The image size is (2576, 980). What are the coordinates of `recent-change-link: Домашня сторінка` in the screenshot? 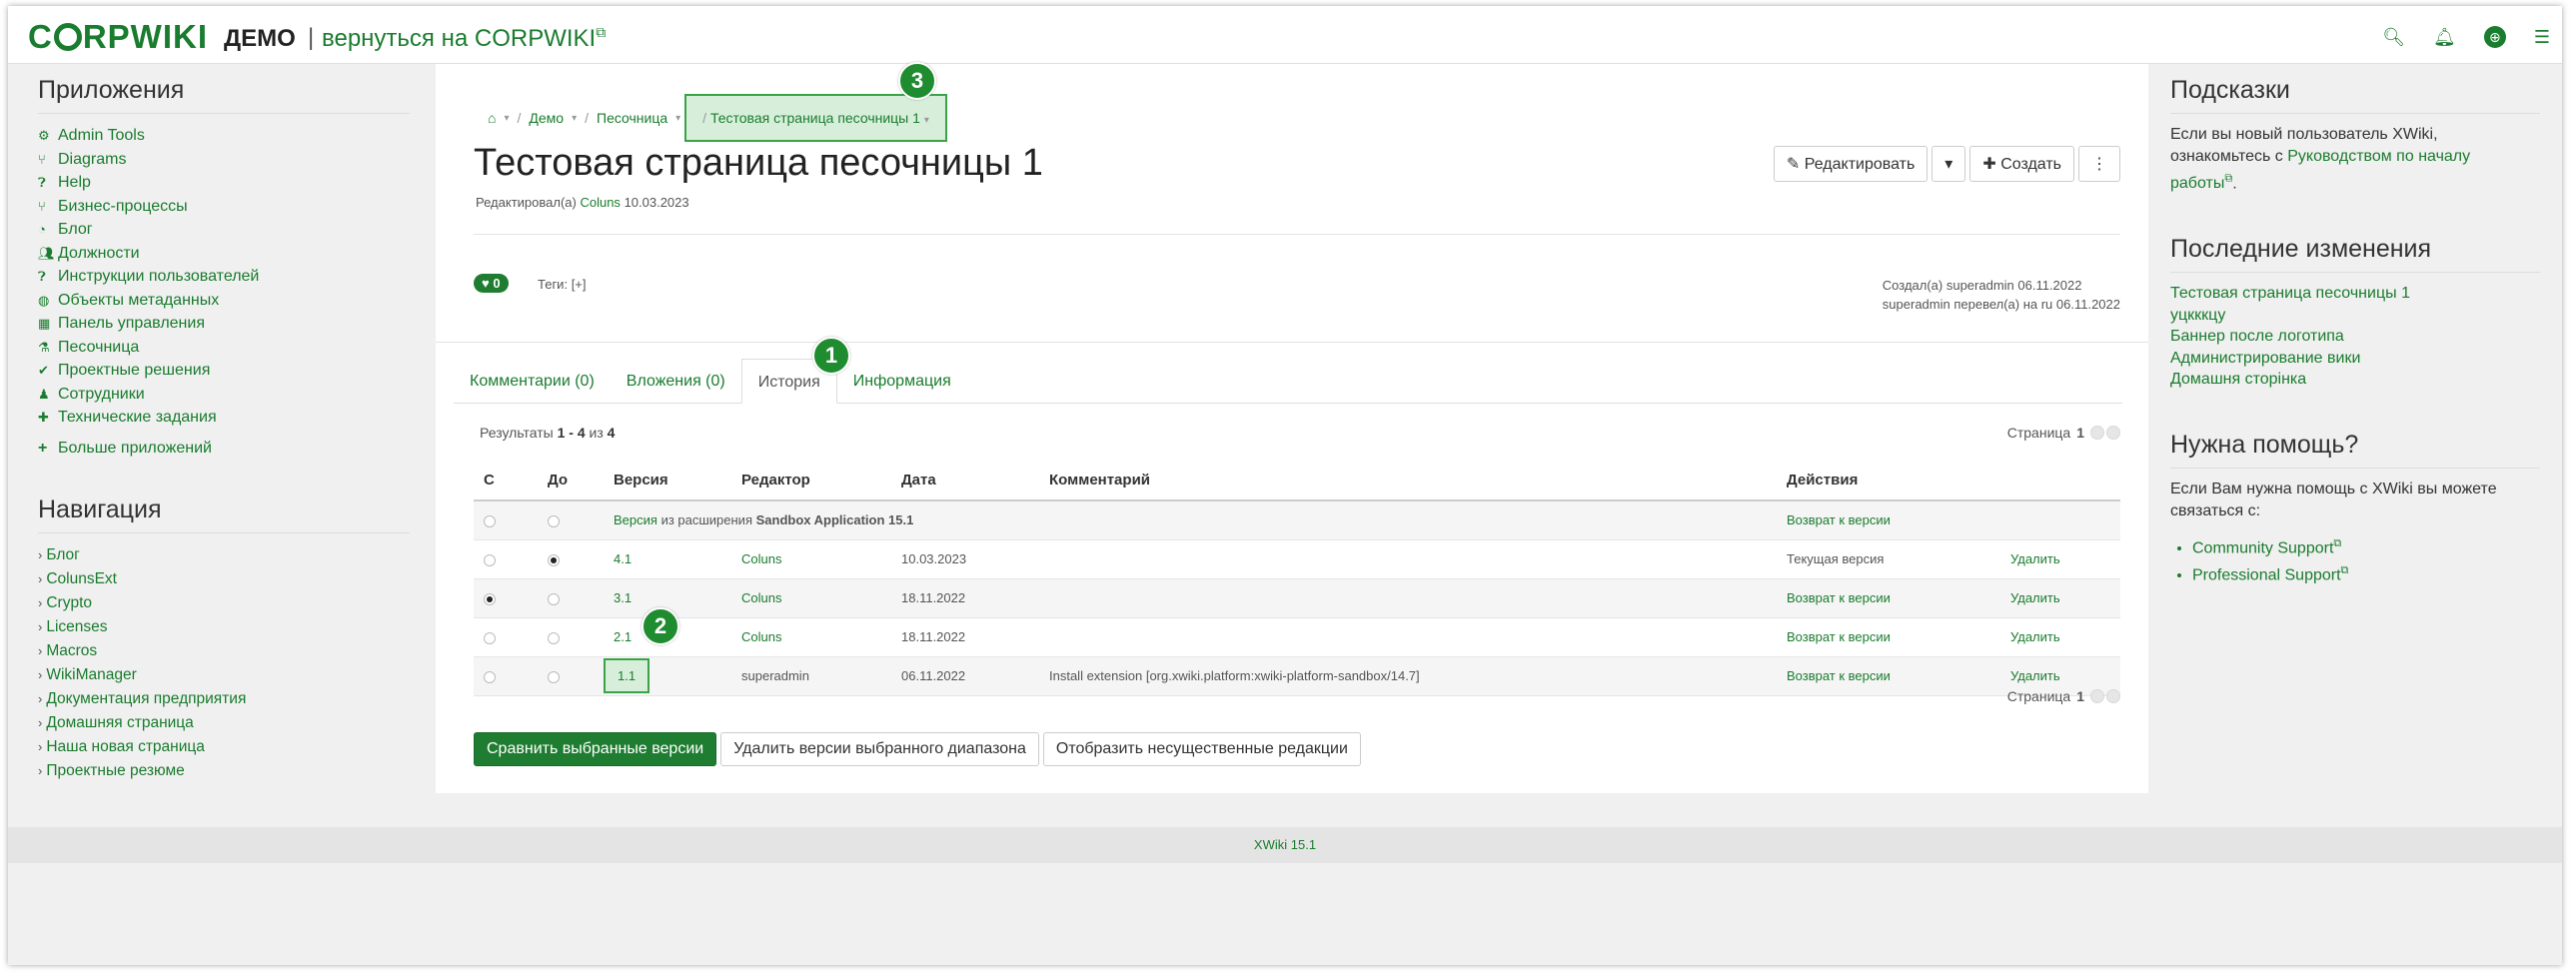 It's located at (2355, 380).